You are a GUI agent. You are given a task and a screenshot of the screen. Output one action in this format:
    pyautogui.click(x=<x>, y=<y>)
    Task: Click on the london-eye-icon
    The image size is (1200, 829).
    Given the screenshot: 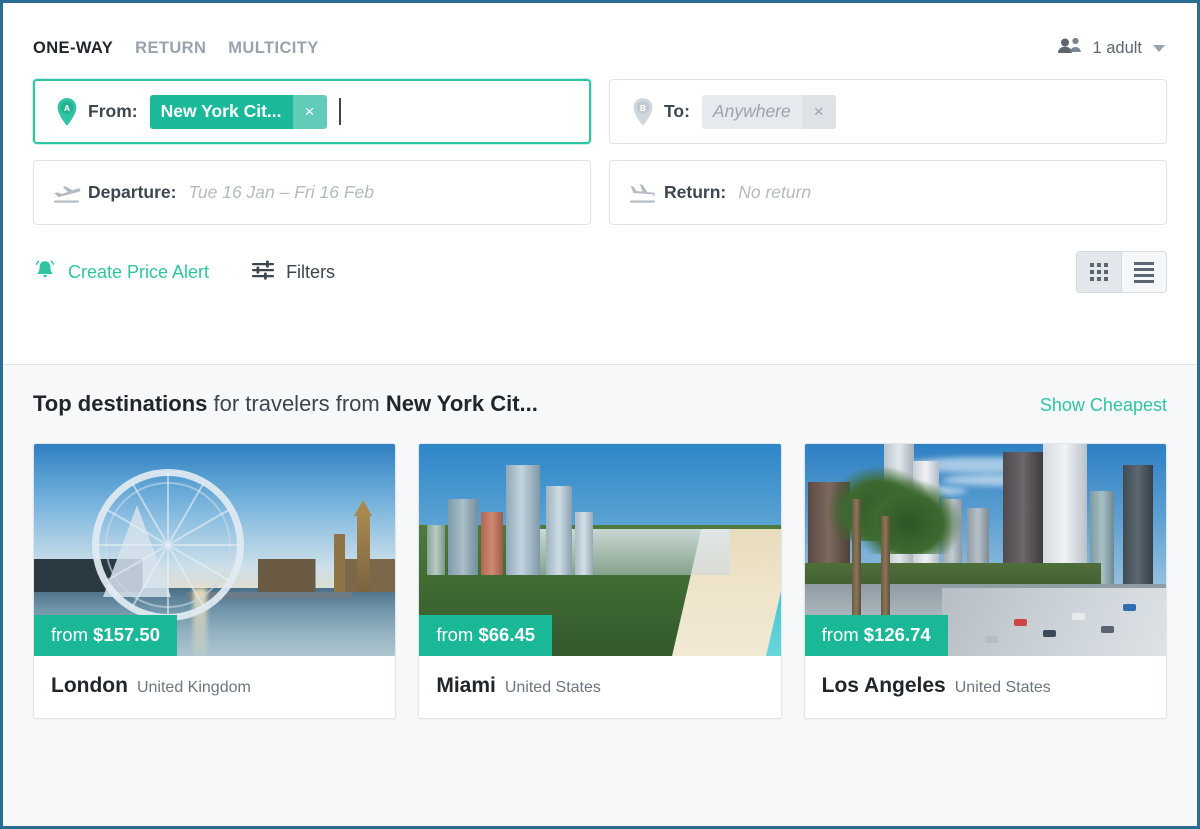 What is the action you would take?
    pyautogui.click(x=167, y=545)
    